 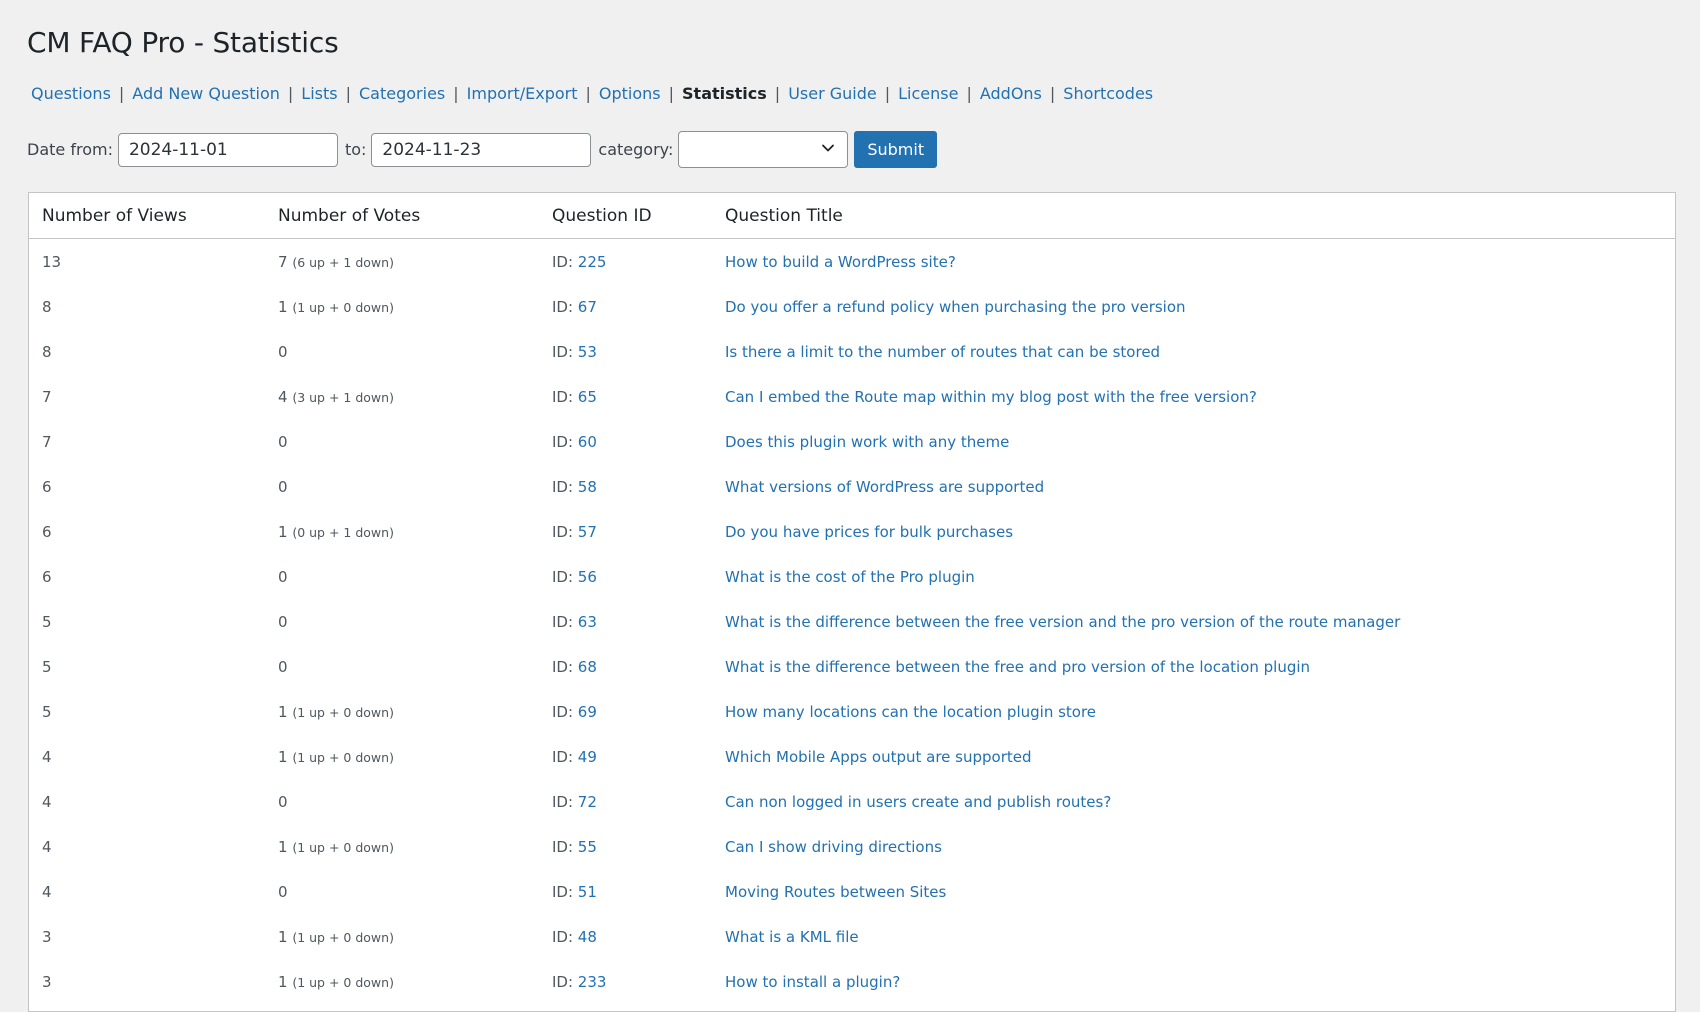 I want to click on question-id-link: 48, so click(x=587, y=937).